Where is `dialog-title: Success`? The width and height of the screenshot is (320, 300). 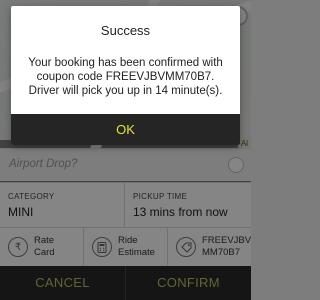 dialog-title: Success is located at coordinates (125, 30).